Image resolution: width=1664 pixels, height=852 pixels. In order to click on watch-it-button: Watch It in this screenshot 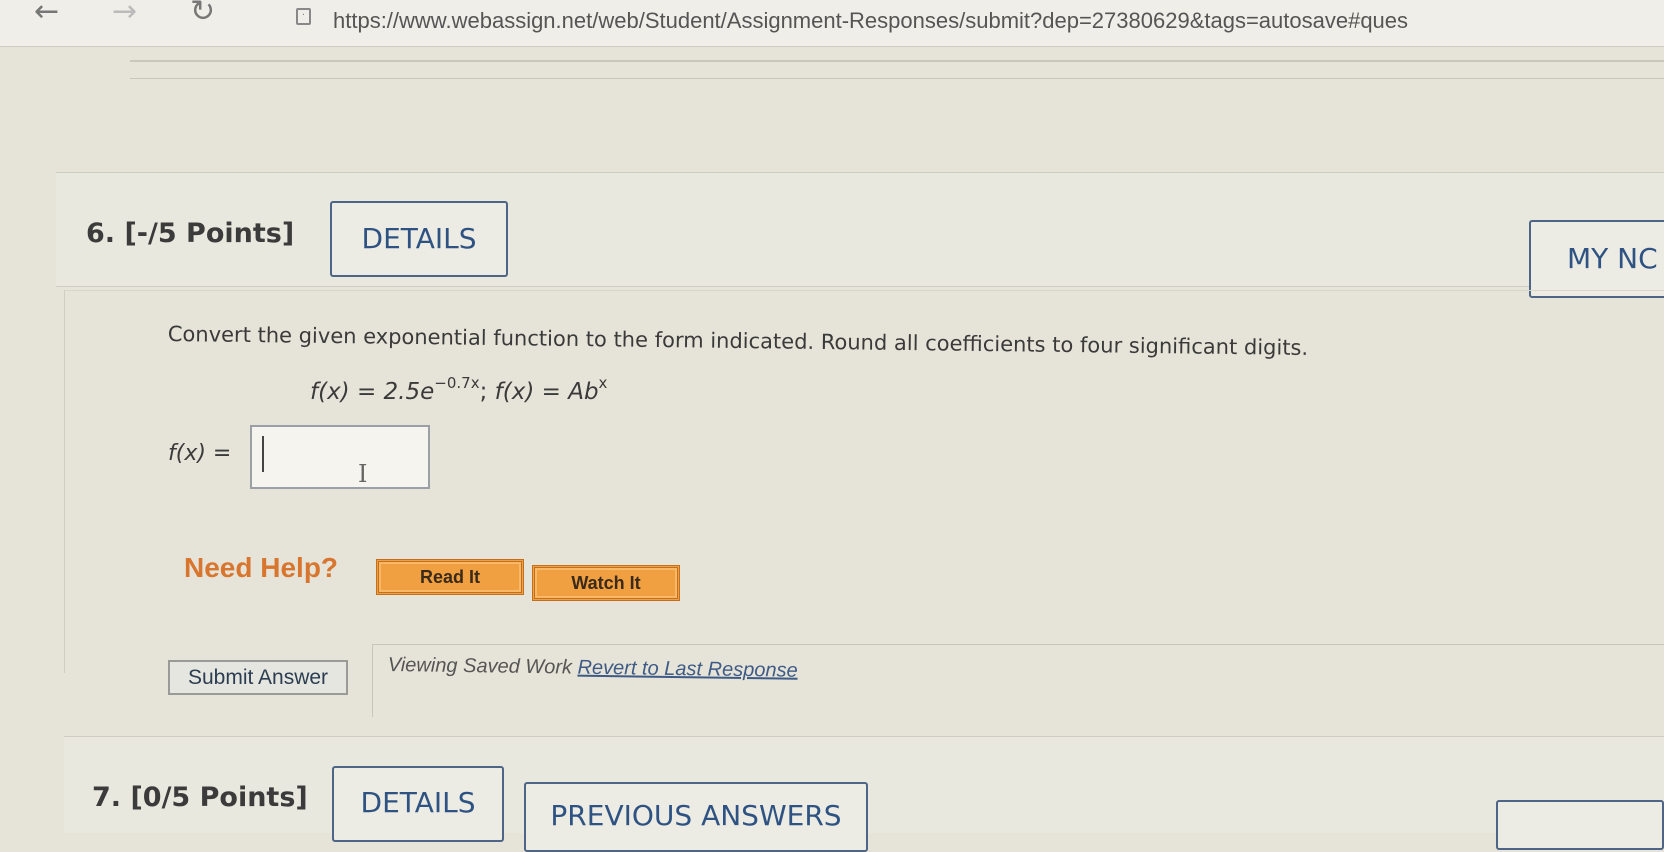, I will do `click(606, 583)`.